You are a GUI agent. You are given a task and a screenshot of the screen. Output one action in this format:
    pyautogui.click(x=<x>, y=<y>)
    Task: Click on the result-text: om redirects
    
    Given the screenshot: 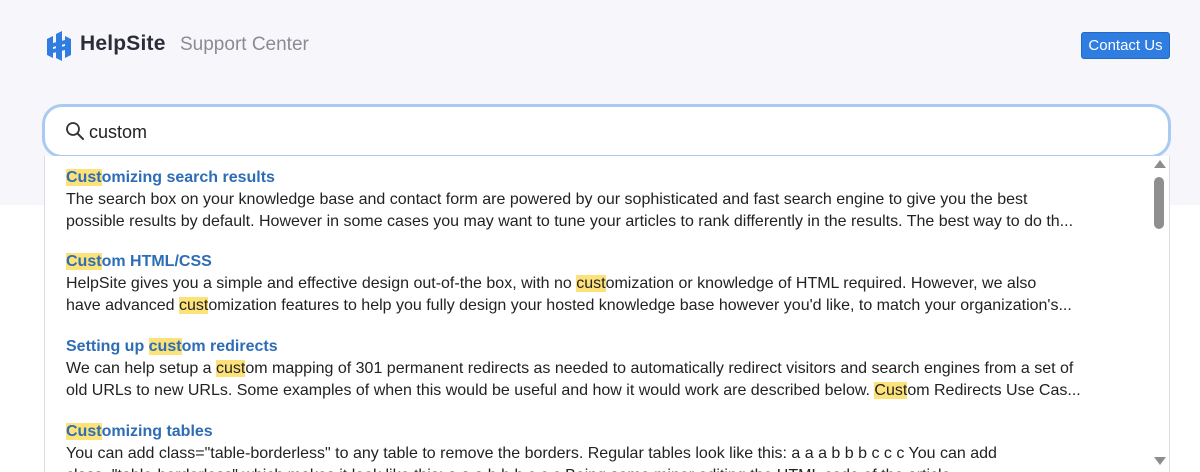 What is the action you would take?
    pyautogui.click(x=229, y=346)
    